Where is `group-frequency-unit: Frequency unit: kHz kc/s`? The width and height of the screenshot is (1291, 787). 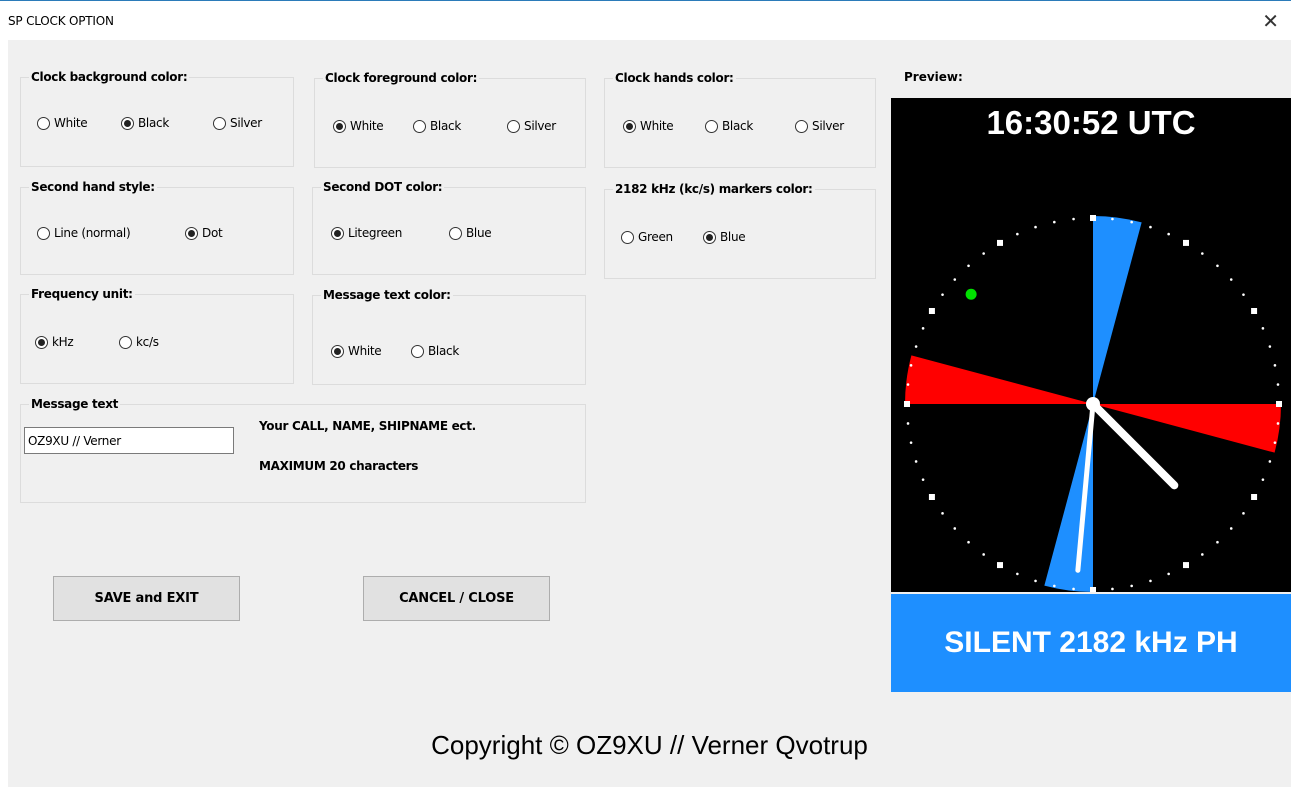 group-frequency-unit: Frequency unit: kHz kc/s is located at coordinates (157, 335).